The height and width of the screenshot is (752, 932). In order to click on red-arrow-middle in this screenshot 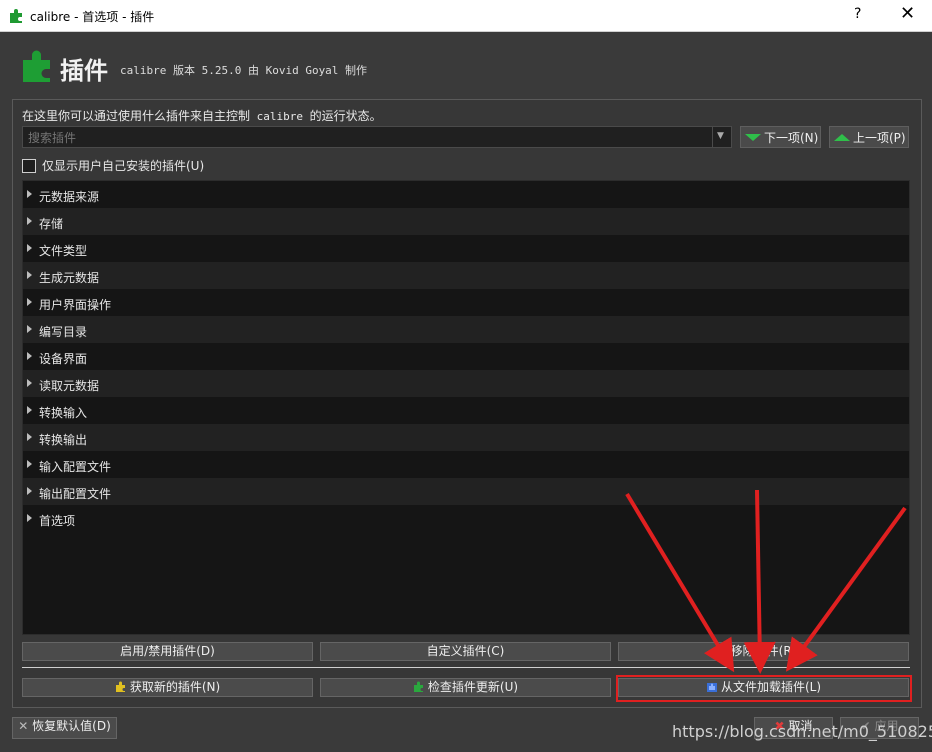, I will do `click(759, 581)`.